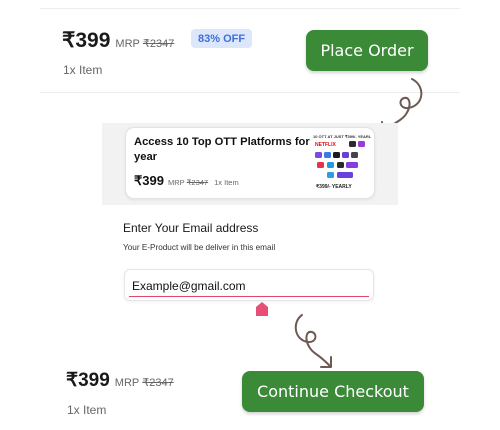 The height and width of the screenshot is (430, 500). I want to click on top-mrp-value: ₹2347, so click(158, 44).